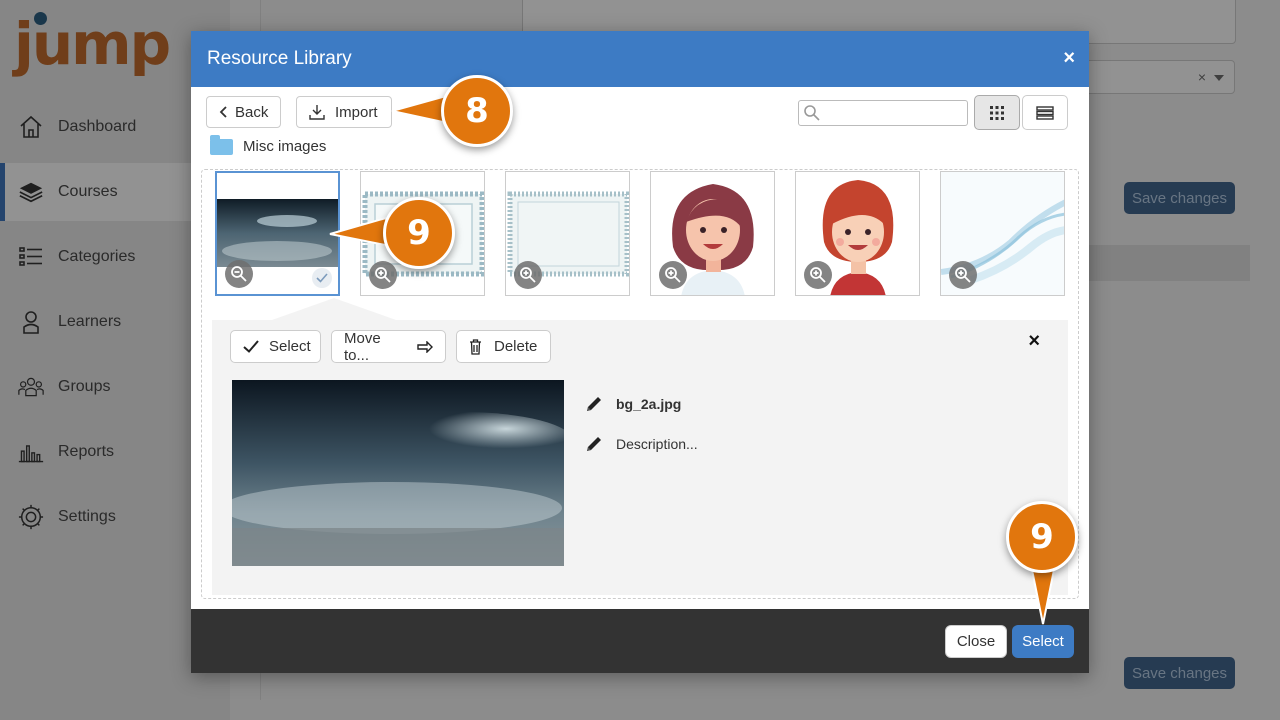 Image resolution: width=1280 pixels, height=720 pixels. I want to click on callout-pointer-thumb, so click(360, 232).